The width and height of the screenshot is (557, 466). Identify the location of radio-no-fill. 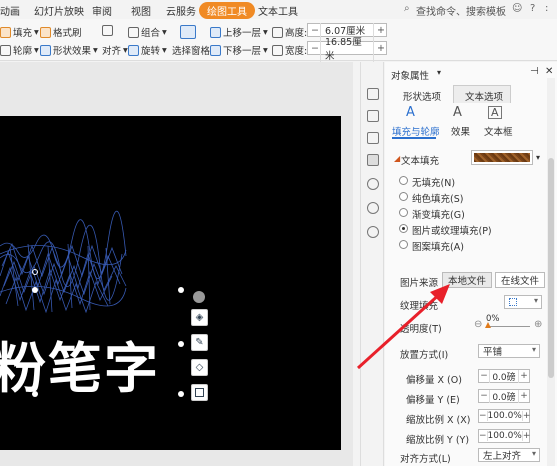
(403, 180).